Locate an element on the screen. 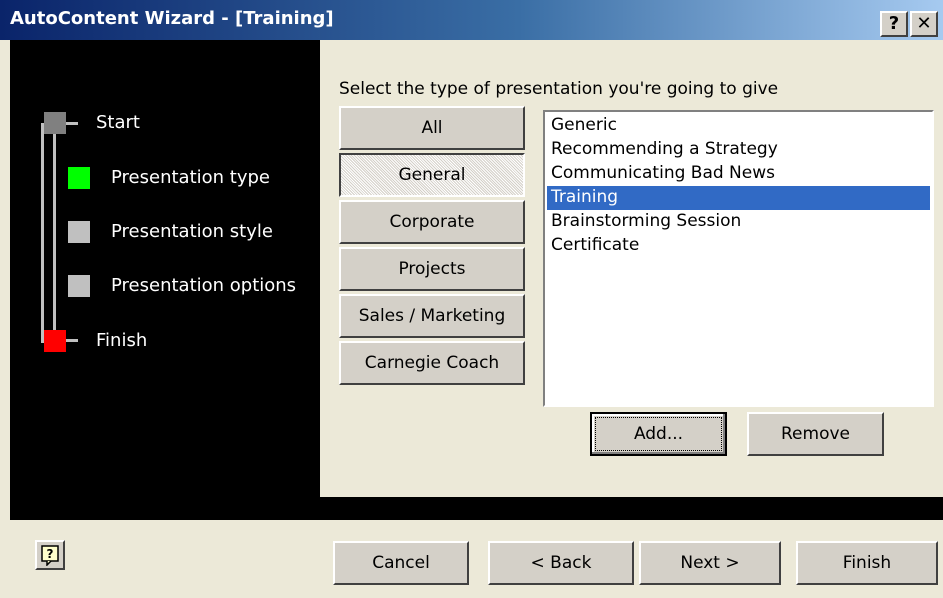 The height and width of the screenshot is (598, 943). remove-button: Remove is located at coordinates (815, 434).